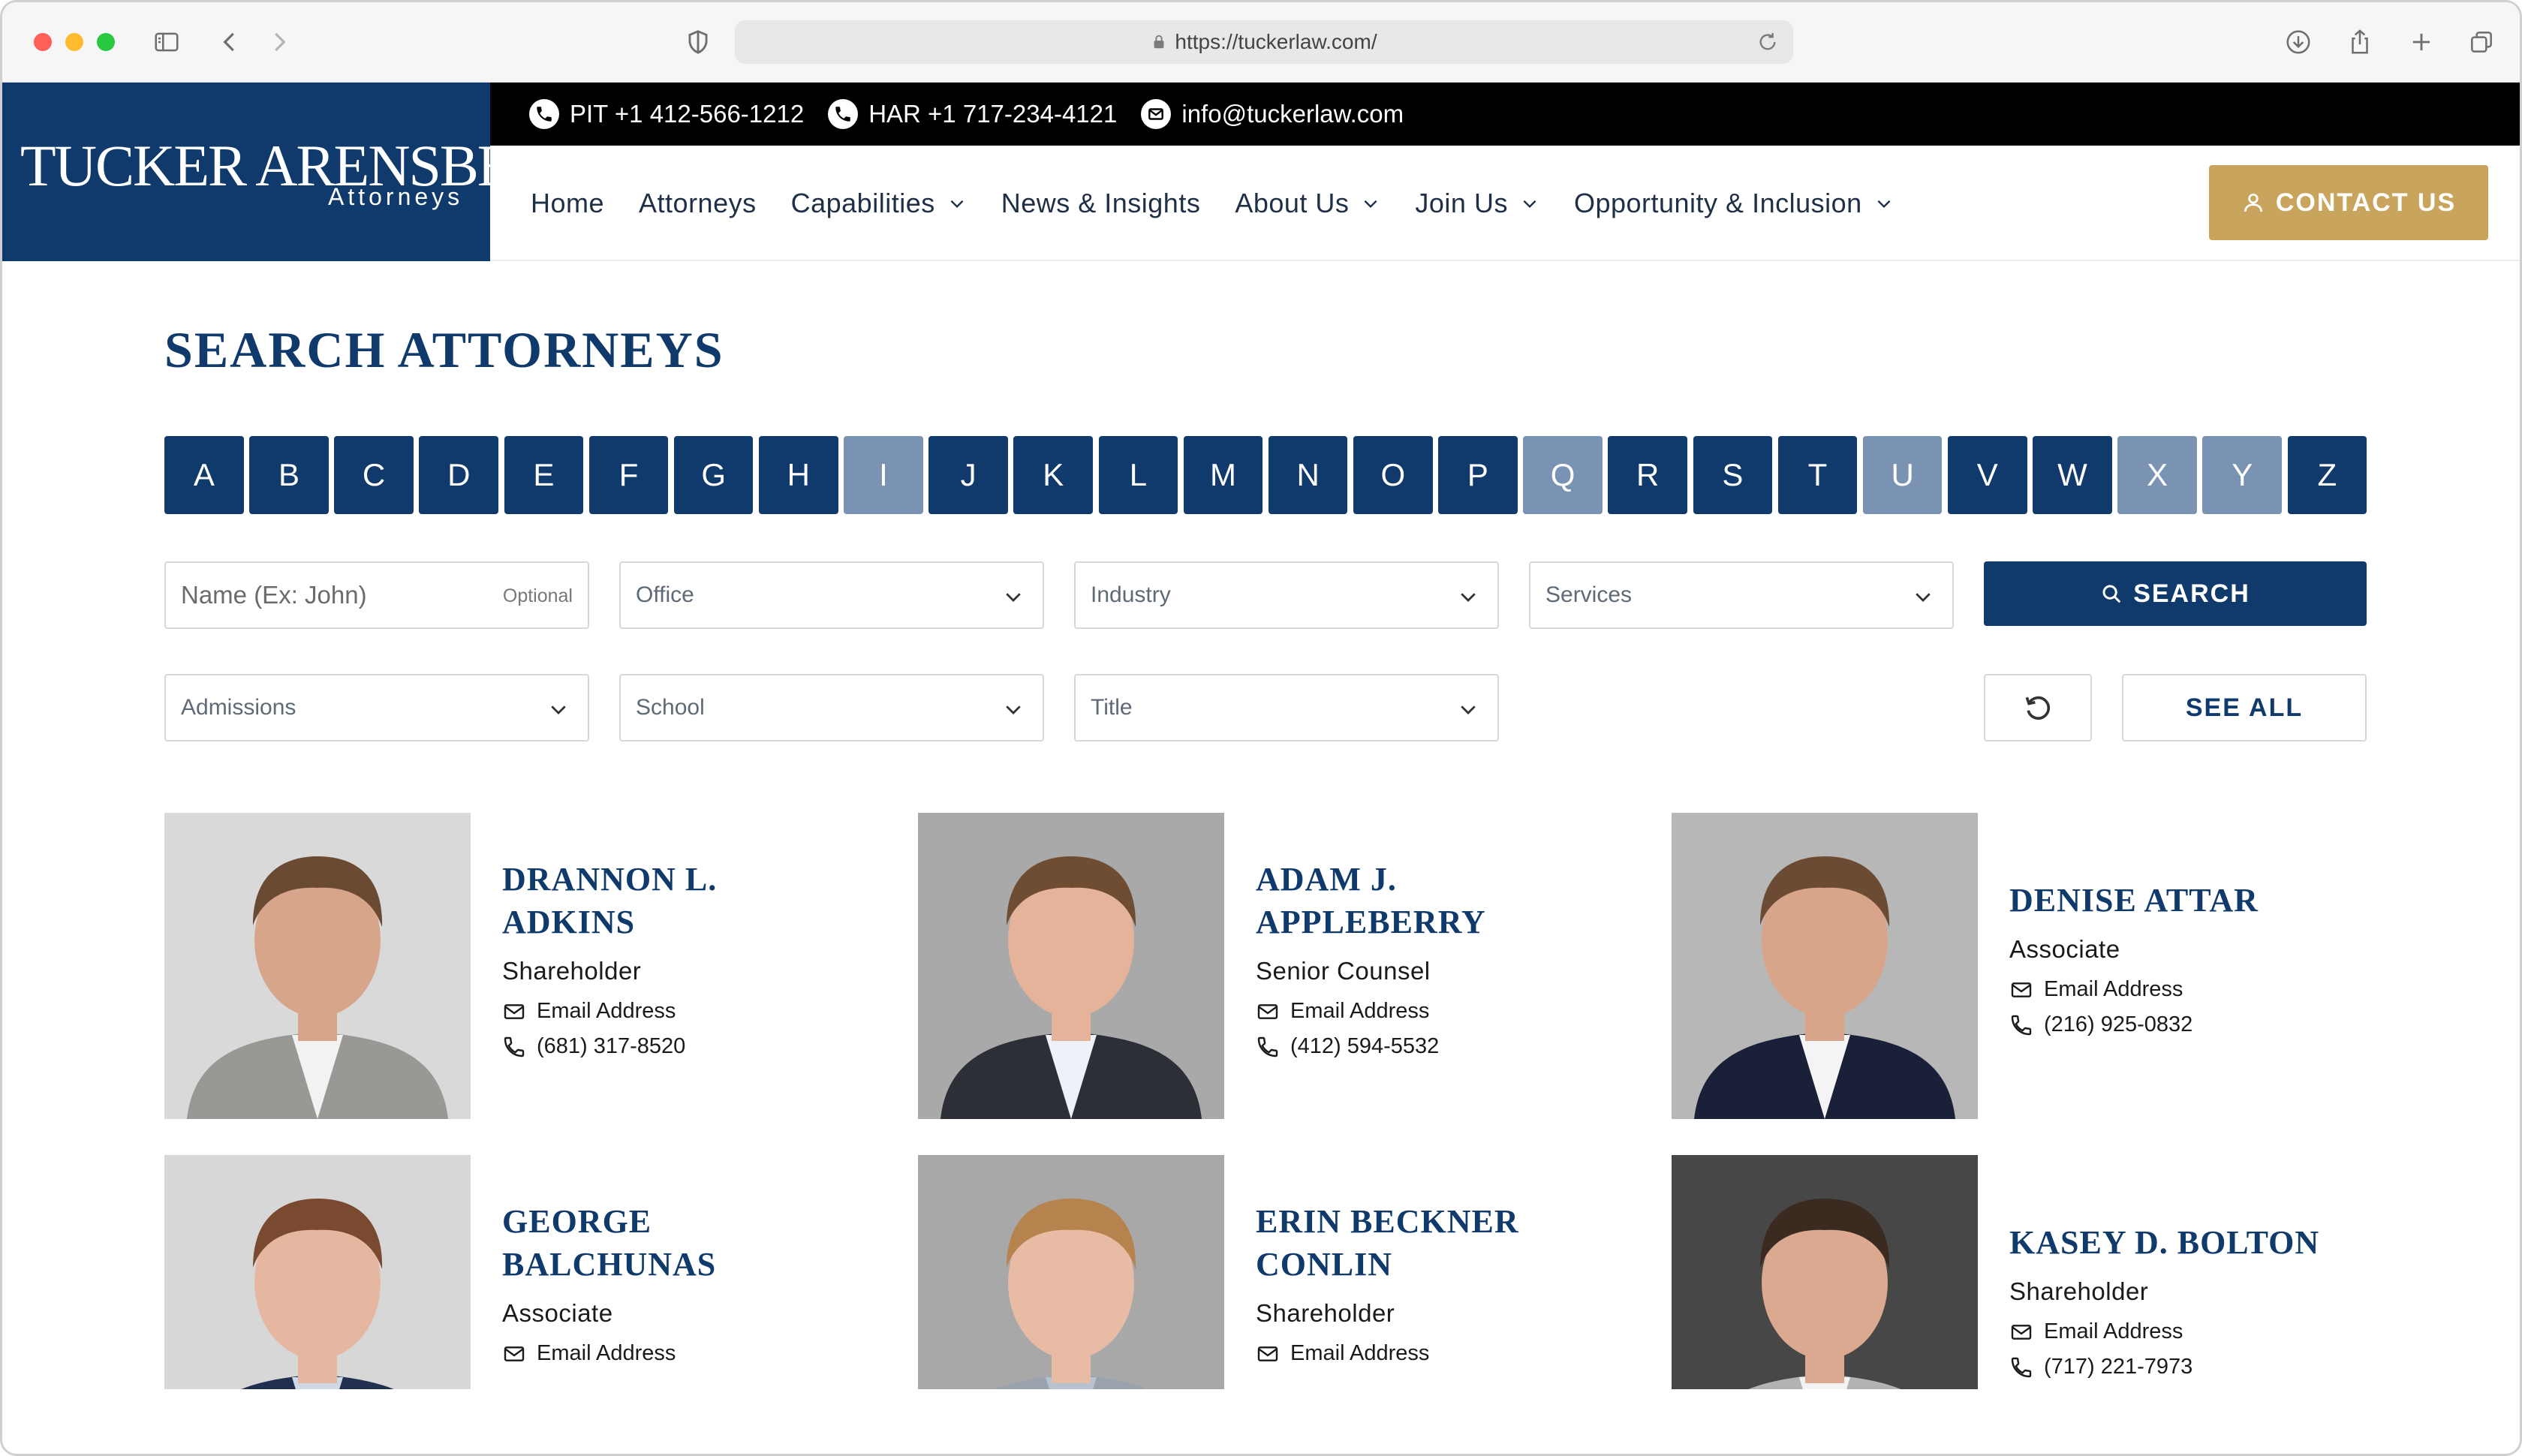 This screenshot has width=2522, height=1456. I want to click on letter-s-button: S, so click(1733, 475).